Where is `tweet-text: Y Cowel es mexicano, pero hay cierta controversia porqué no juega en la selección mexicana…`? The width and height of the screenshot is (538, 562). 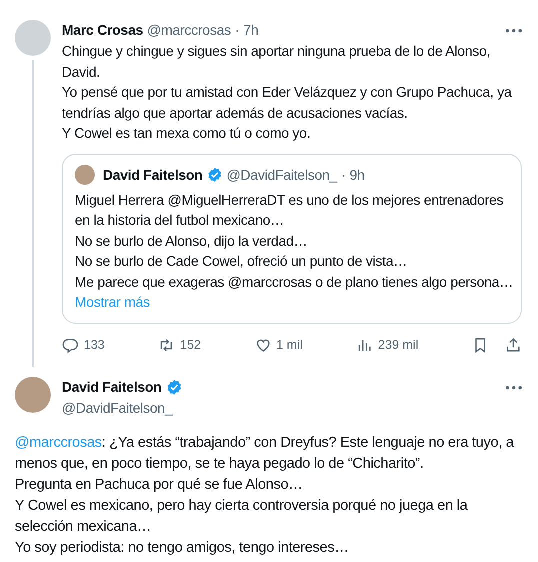 tweet-text: Y Cowel es mexicano, pero hay cierta controversia porqué no juega en la selección mexicana… is located at coordinates (242, 516).